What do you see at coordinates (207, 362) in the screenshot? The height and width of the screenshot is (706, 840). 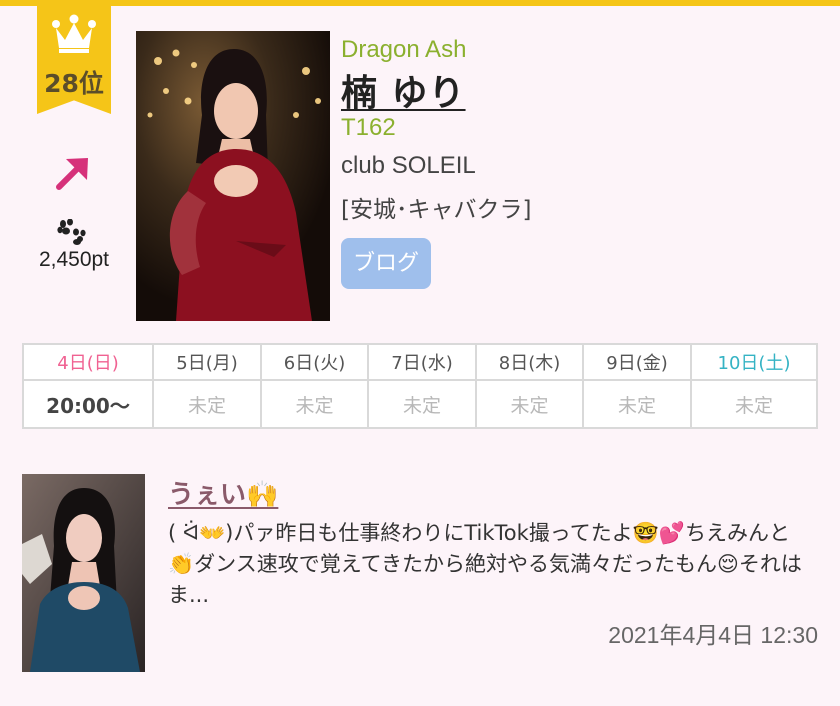 I see `schedule-day: 5日(月)` at bounding box center [207, 362].